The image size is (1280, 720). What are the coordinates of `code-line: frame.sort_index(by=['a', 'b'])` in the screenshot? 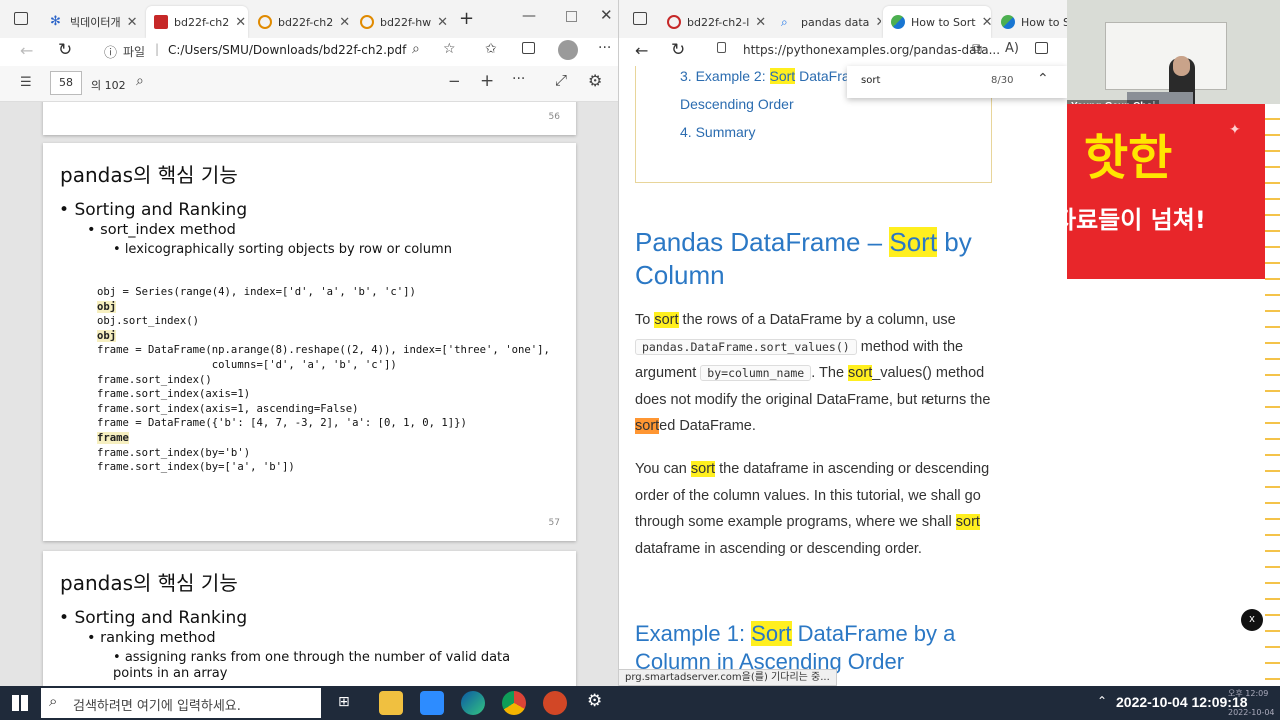 It's located at (196, 467).